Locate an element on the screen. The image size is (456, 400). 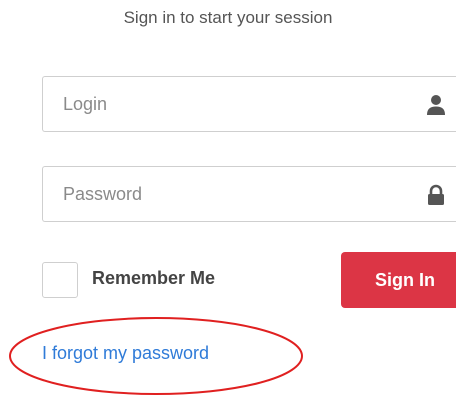
password-input is located at coordinates (213, 194).